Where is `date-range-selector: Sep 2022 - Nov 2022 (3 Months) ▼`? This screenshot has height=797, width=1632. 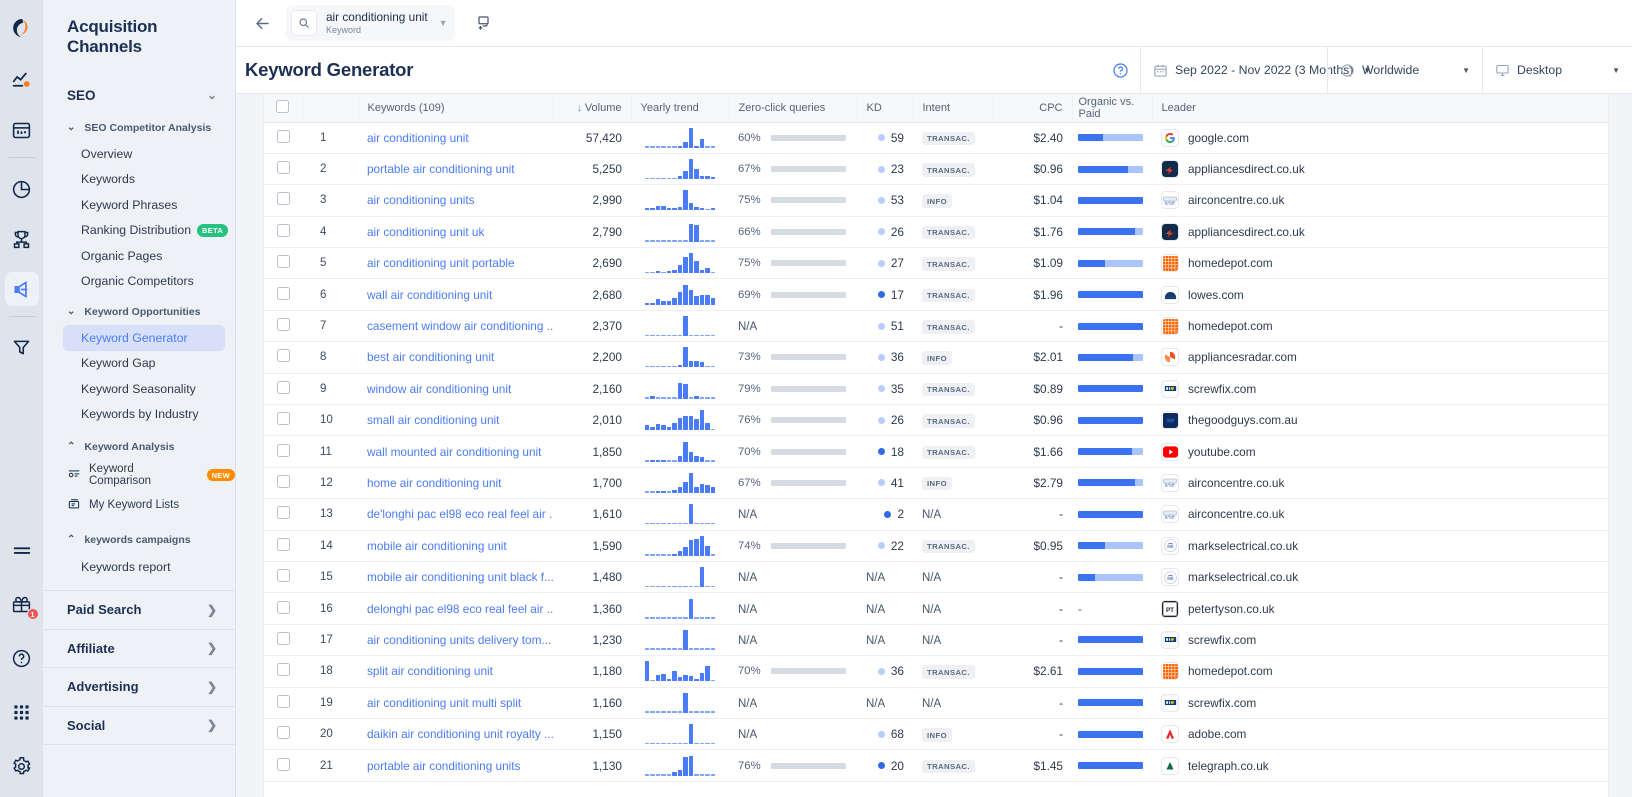 date-range-selector: Sep 2022 - Nov 2022 (3 Months) ▼ is located at coordinates (1255, 70).